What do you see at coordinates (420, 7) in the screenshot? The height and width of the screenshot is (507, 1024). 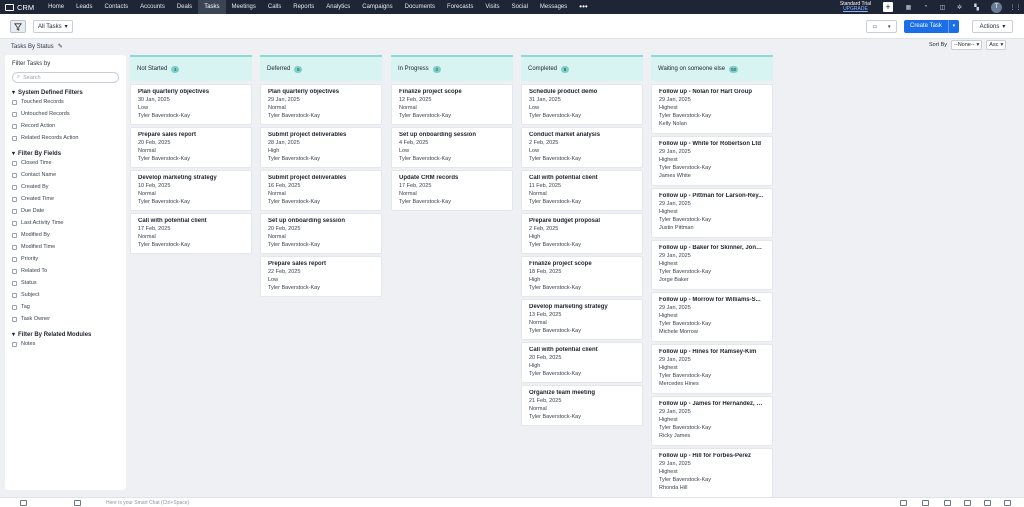 I see `nav-item-documents: Documents` at bounding box center [420, 7].